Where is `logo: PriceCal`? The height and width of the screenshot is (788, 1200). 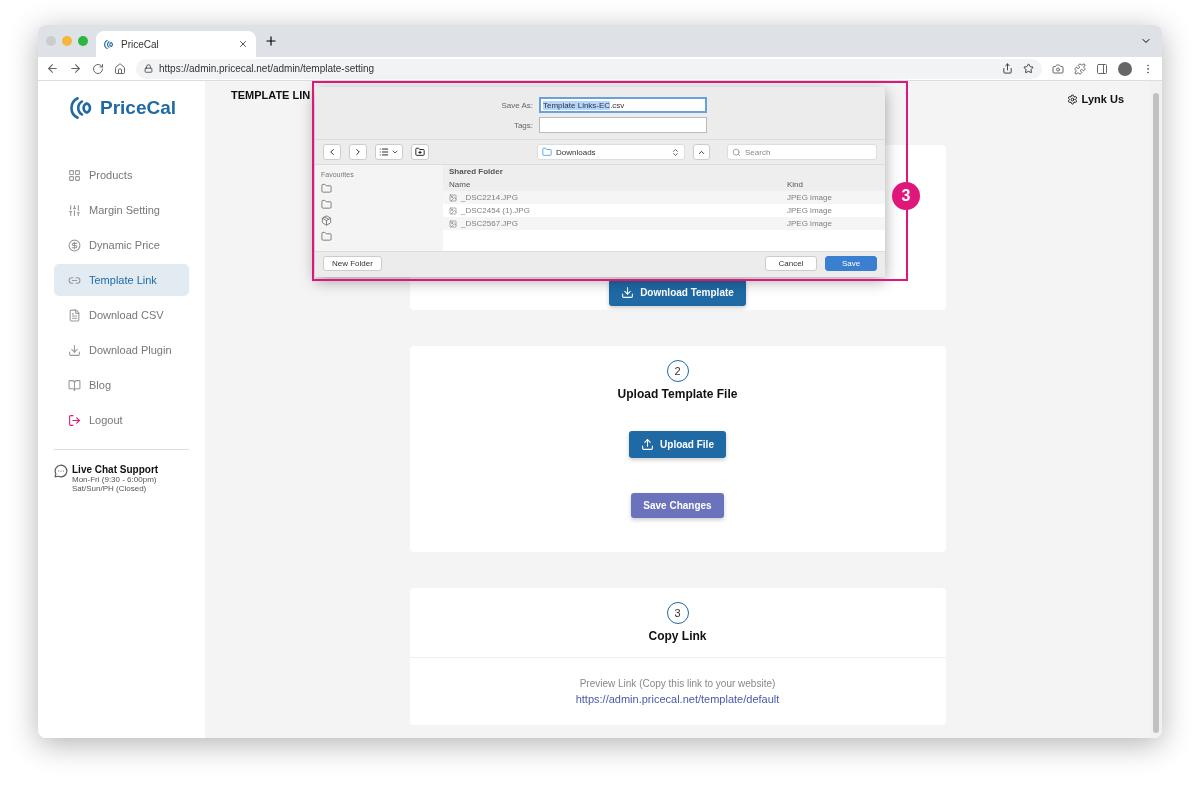
logo: PriceCal is located at coordinates (138, 108).